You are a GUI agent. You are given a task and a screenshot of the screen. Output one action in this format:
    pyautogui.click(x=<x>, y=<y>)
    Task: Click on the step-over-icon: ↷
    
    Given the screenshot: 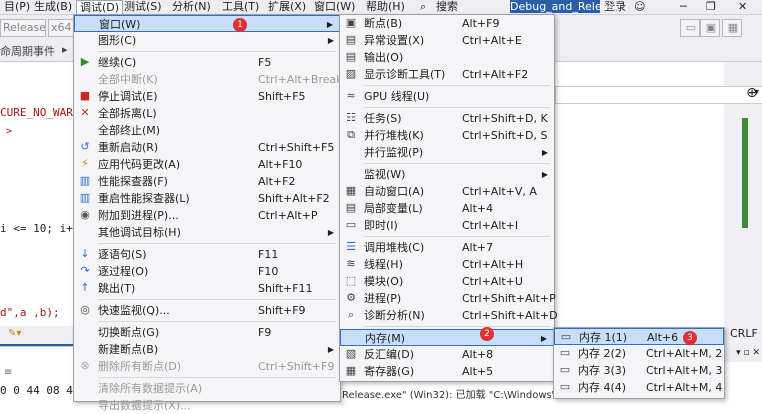 What is the action you would take?
    pyautogui.click(x=85, y=270)
    